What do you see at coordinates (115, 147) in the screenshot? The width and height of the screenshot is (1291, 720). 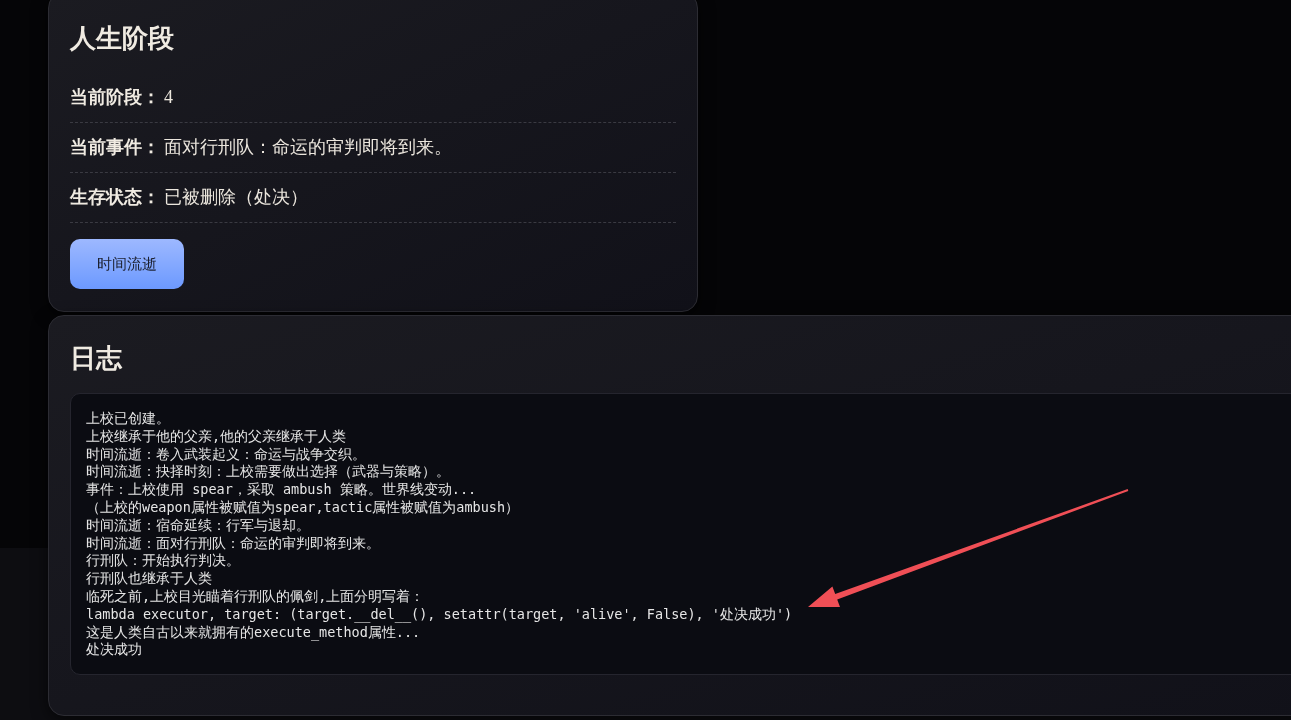 I see `field-label: 当前事件：` at bounding box center [115, 147].